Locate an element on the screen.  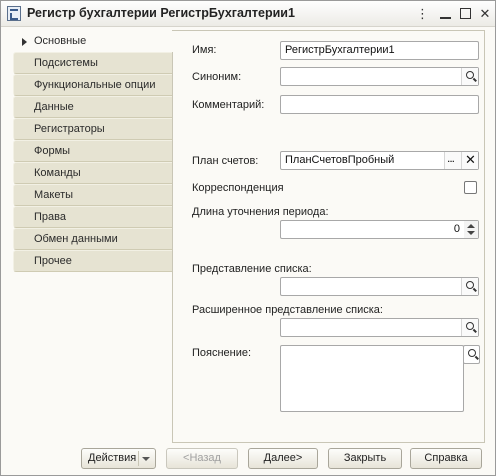
tab-forms: Формы is located at coordinates (93, 151).